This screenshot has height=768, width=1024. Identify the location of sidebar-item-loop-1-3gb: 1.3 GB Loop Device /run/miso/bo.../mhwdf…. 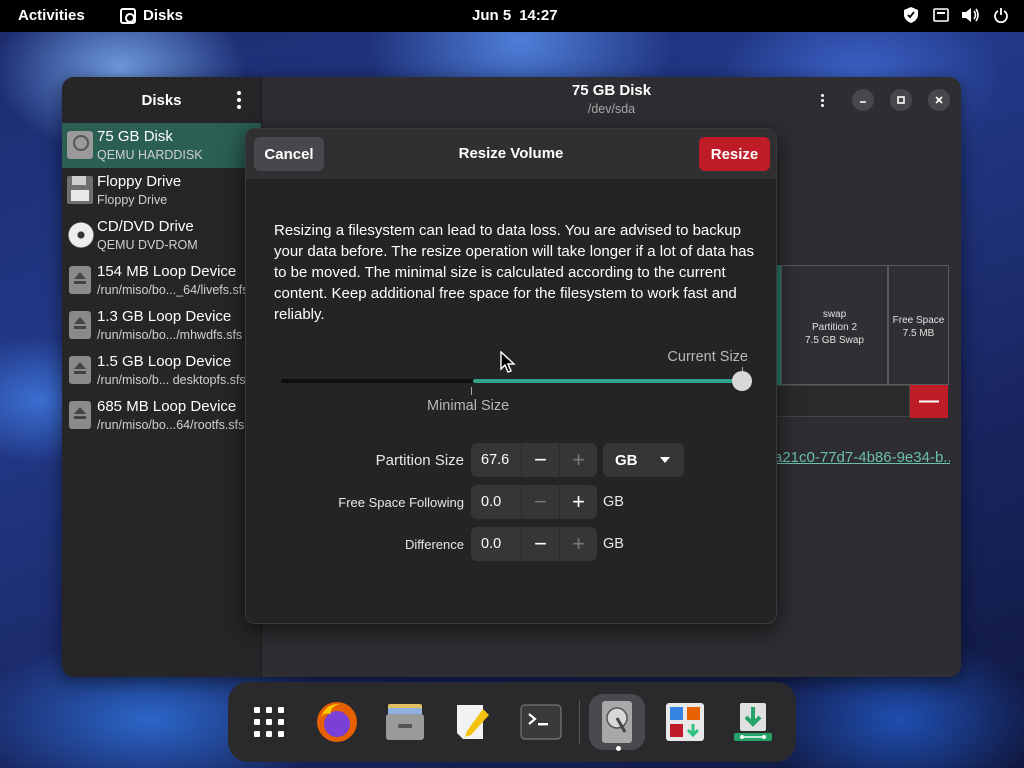
(161, 325).